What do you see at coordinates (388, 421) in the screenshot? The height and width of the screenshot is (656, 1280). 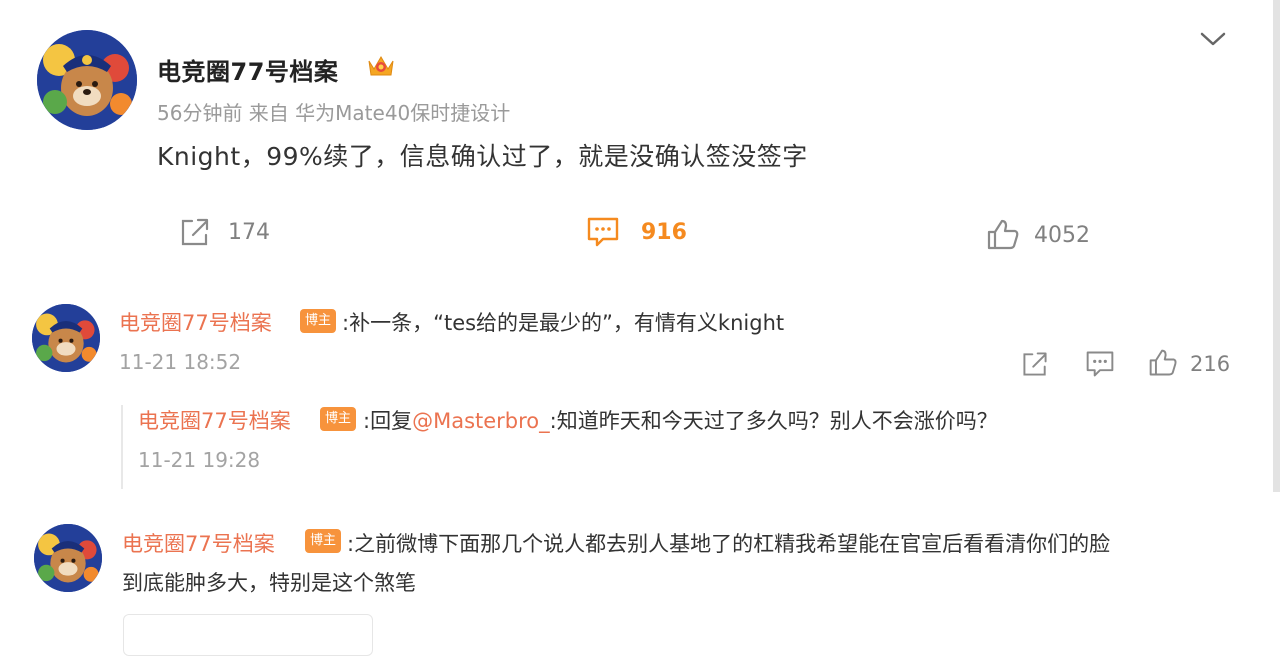 I see `reply-prefix: :回复` at bounding box center [388, 421].